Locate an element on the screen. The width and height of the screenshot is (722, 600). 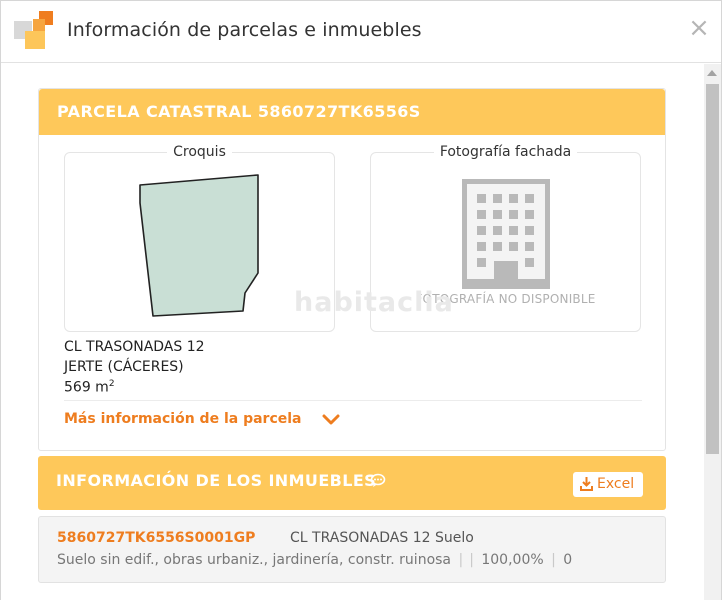
excel-export-button: Excel is located at coordinates (608, 484).